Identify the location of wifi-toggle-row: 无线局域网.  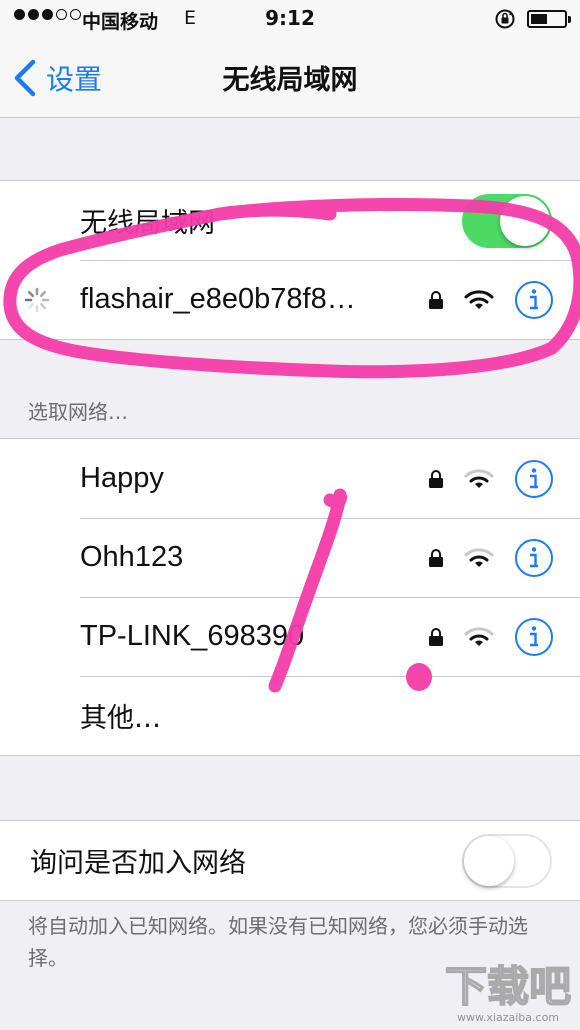
(290, 220).